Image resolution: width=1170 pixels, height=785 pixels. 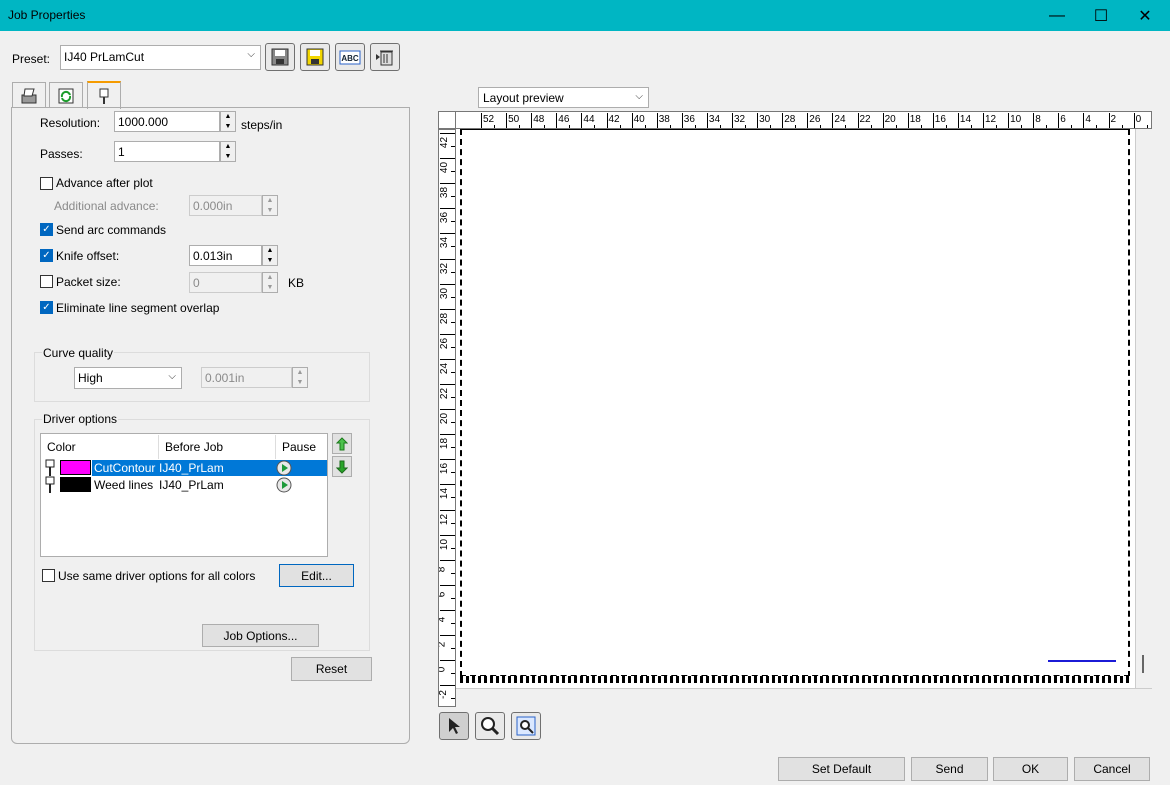 I want to click on printer-icon, so click(x=29, y=95).